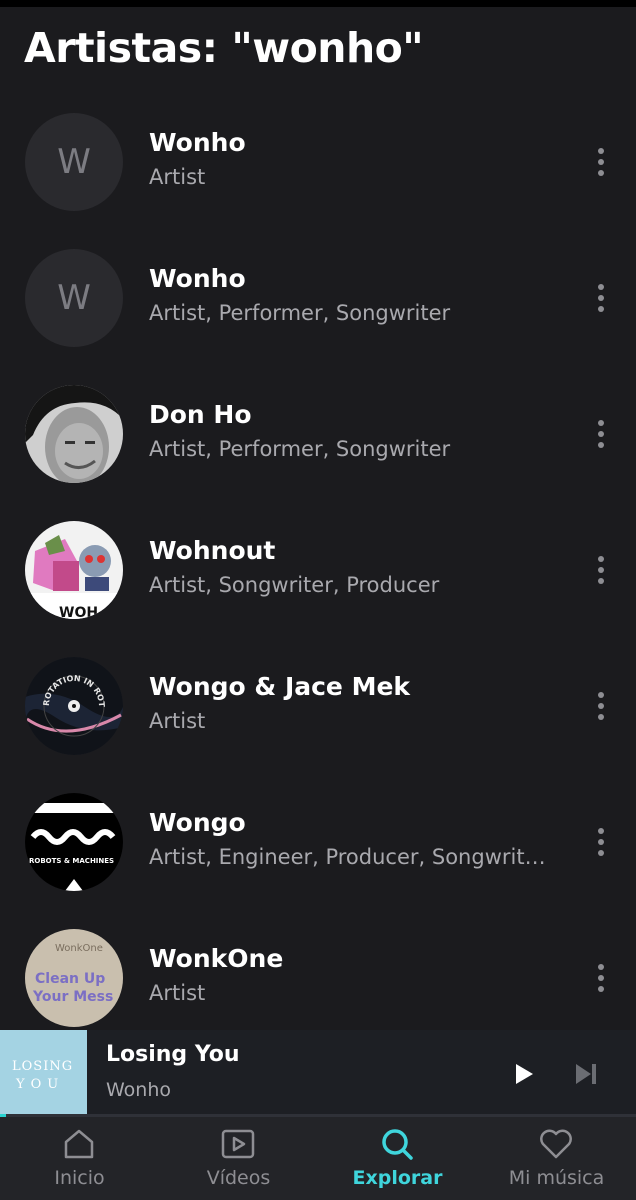 Image resolution: width=636 pixels, height=1200 pixels. What do you see at coordinates (318, 3) in the screenshot?
I see `status-bar` at bounding box center [318, 3].